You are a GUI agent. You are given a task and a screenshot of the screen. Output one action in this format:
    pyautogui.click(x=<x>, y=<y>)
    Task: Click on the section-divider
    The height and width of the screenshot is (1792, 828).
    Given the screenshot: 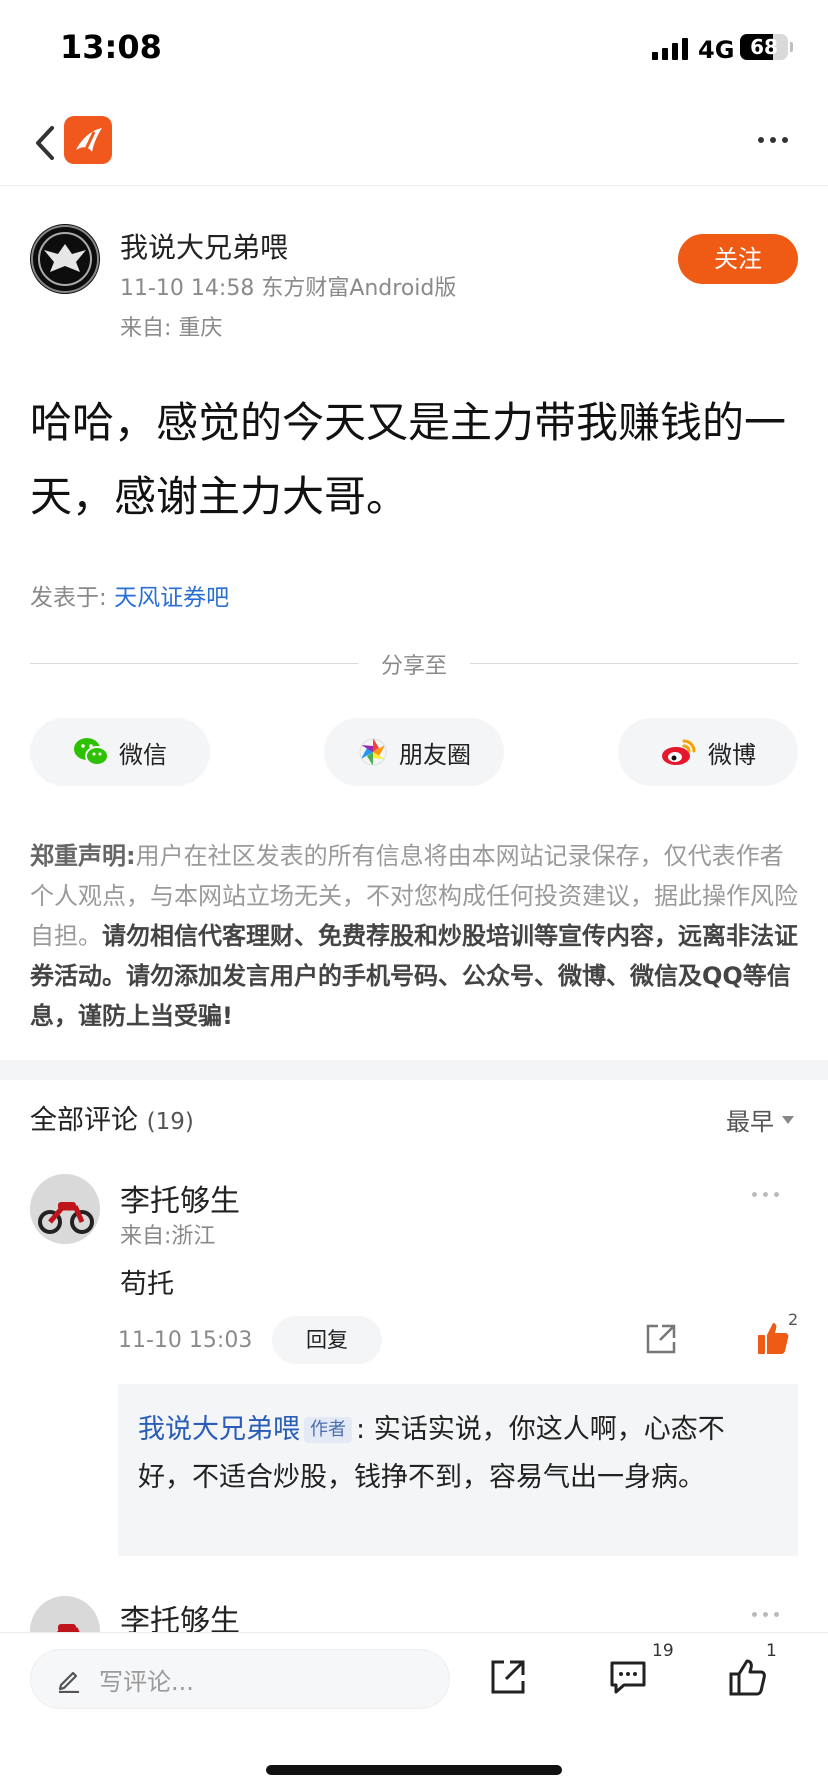 What is the action you would take?
    pyautogui.click(x=414, y=1070)
    